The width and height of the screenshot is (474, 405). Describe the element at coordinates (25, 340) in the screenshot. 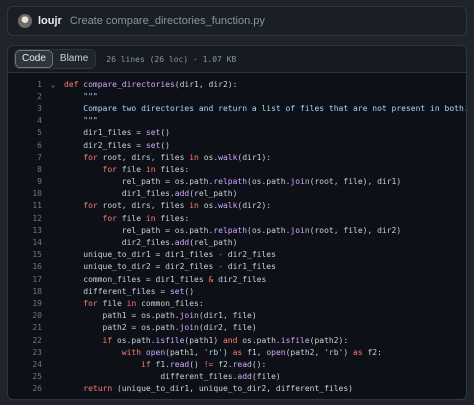

I see `line-number: 22` at that location.